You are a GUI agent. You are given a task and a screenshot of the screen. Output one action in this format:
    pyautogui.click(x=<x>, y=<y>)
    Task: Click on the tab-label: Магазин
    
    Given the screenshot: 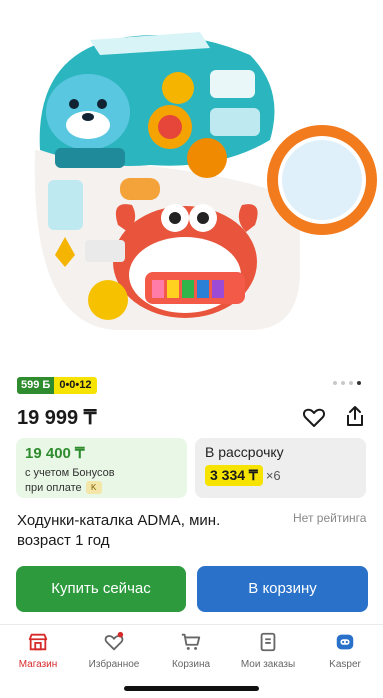 What is the action you would take?
    pyautogui.click(x=38, y=664)
    